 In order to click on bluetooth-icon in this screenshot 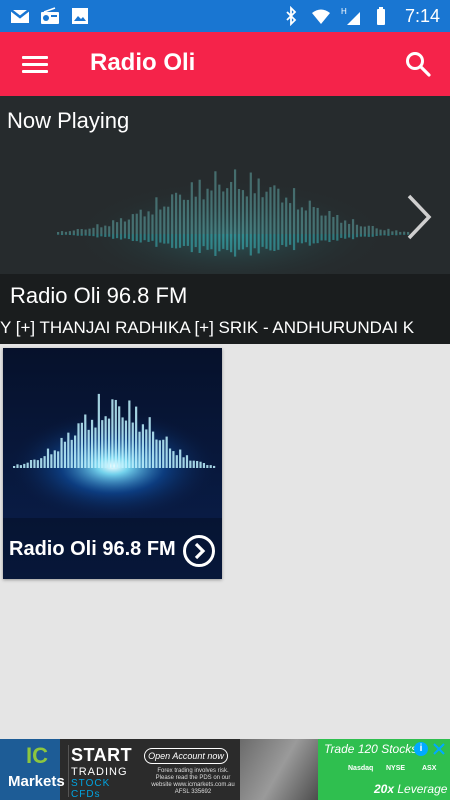, I will do `click(291, 16)`.